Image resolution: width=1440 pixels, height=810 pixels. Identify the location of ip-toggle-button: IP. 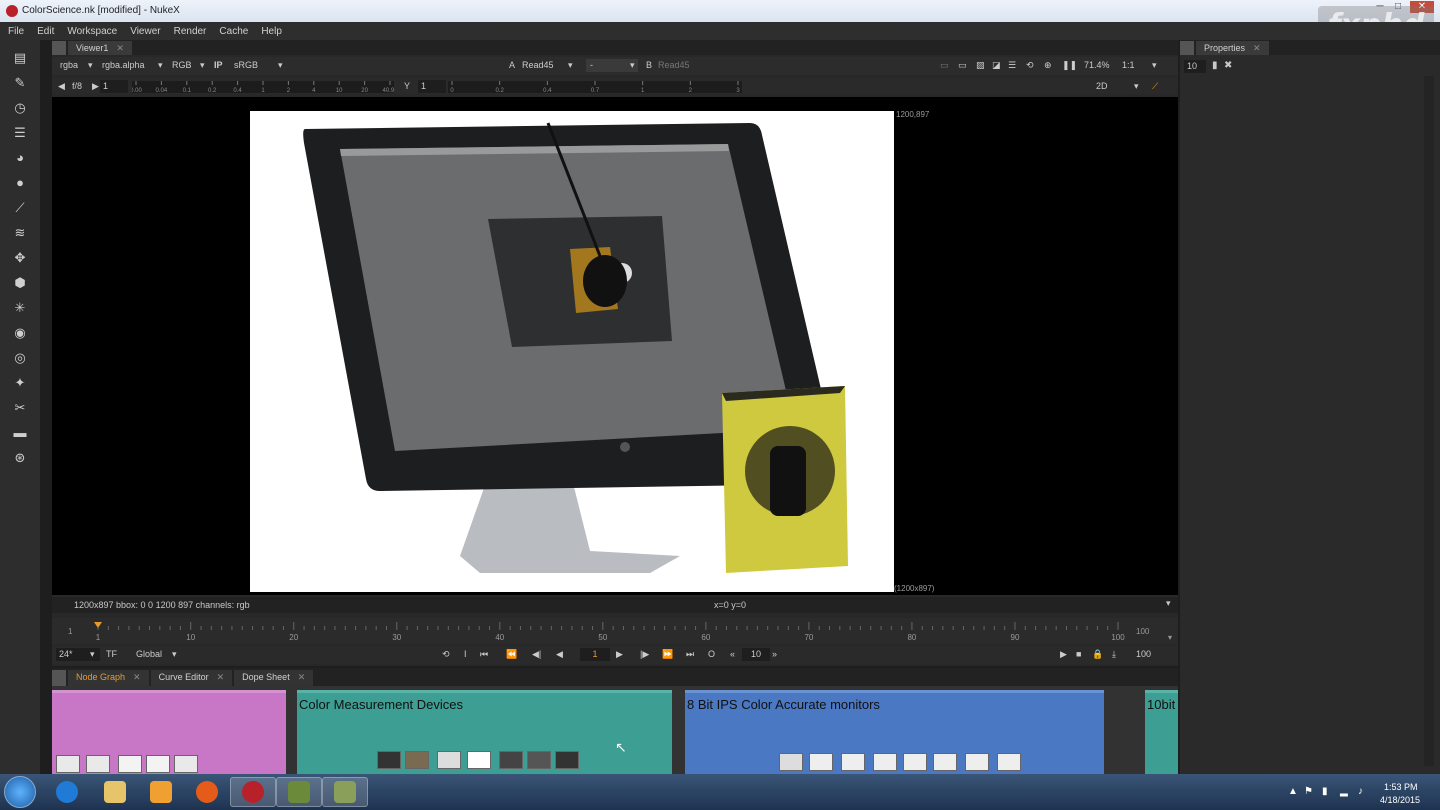
(218, 65).